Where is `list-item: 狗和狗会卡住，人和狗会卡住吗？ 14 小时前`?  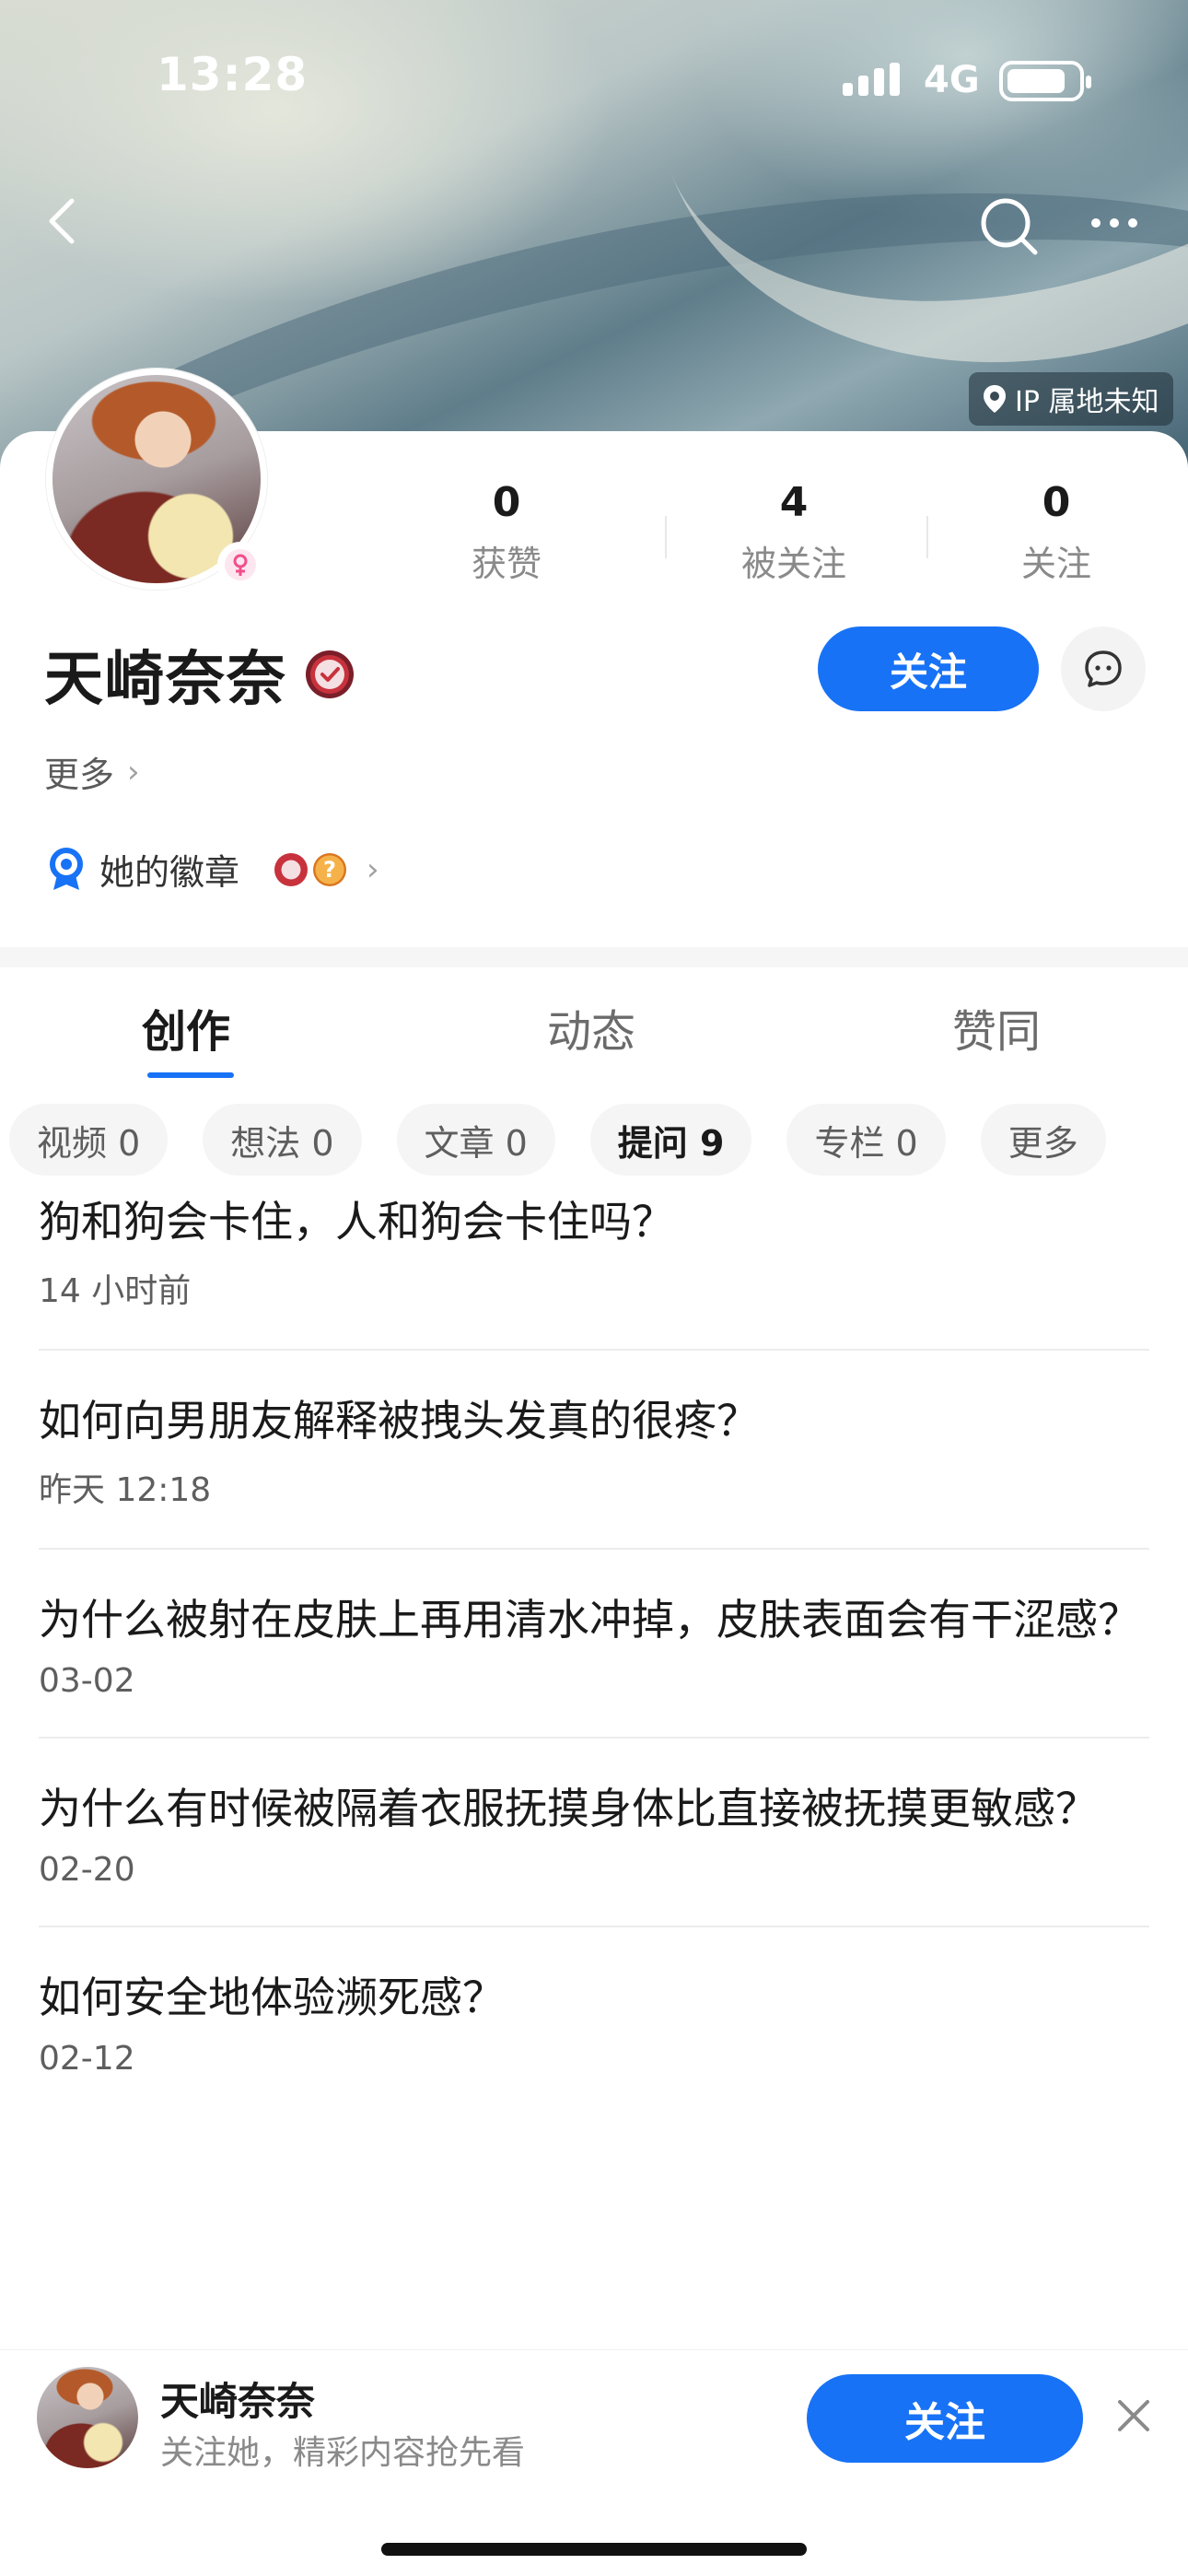
list-item: 狗和狗会卡住，人和狗会卡住吗？ 14 小时前 is located at coordinates (594, 1269).